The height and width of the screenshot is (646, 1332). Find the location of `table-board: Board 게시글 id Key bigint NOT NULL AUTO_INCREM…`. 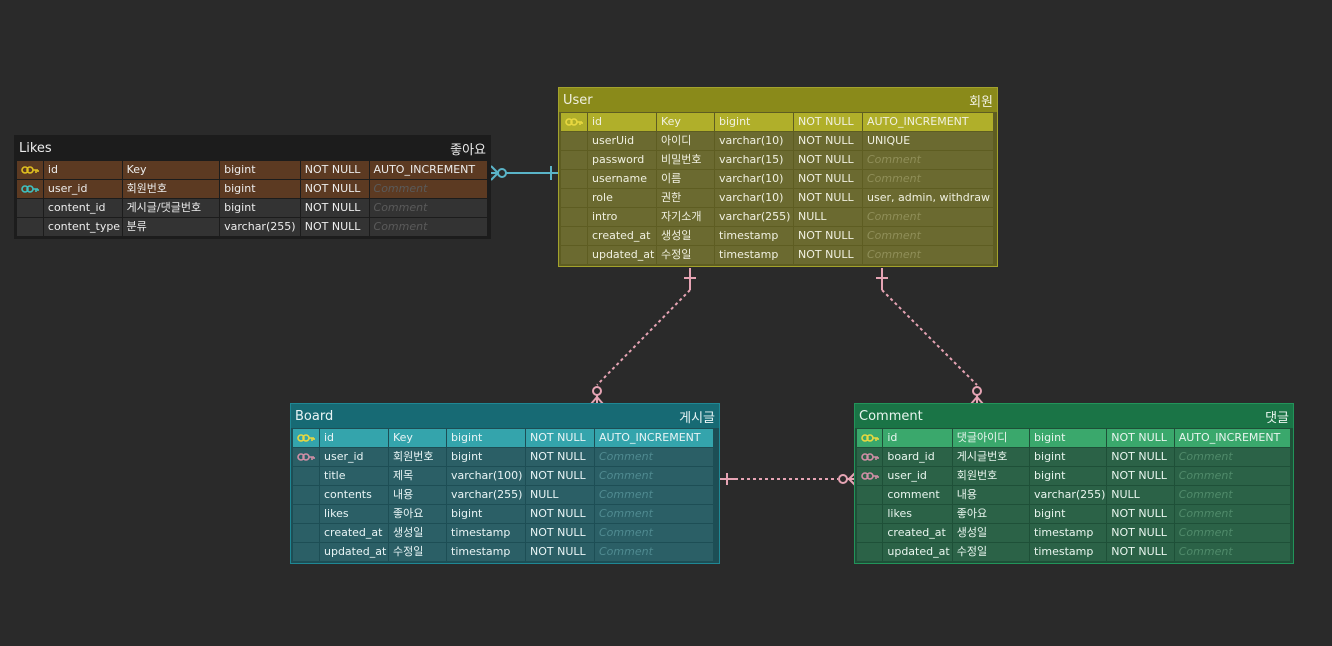

table-board: Board 게시글 id Key bigint NOT NULL AUTO_INCREM… is located at coordinates (505, 483).